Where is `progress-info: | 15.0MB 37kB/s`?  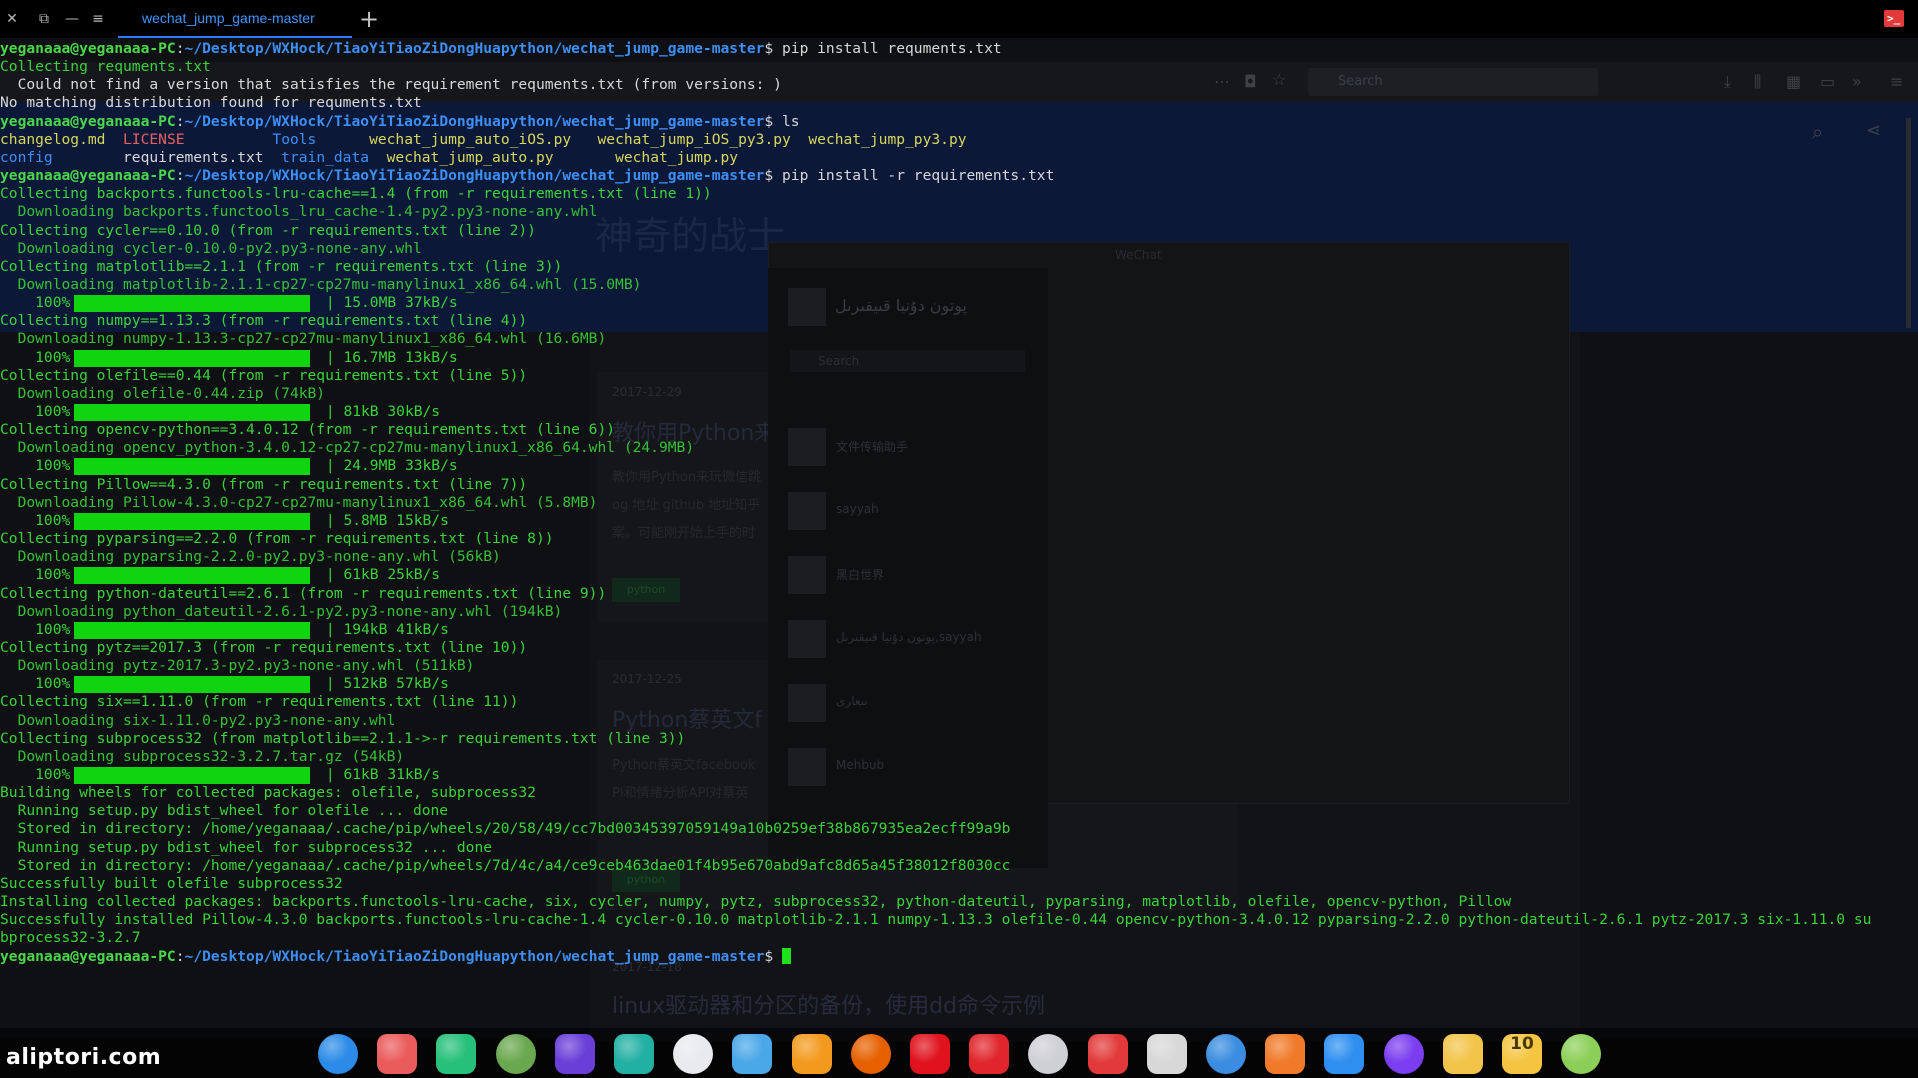
progress-info: | 15.0MB 37kB/s is located at coordinates (391, 303).